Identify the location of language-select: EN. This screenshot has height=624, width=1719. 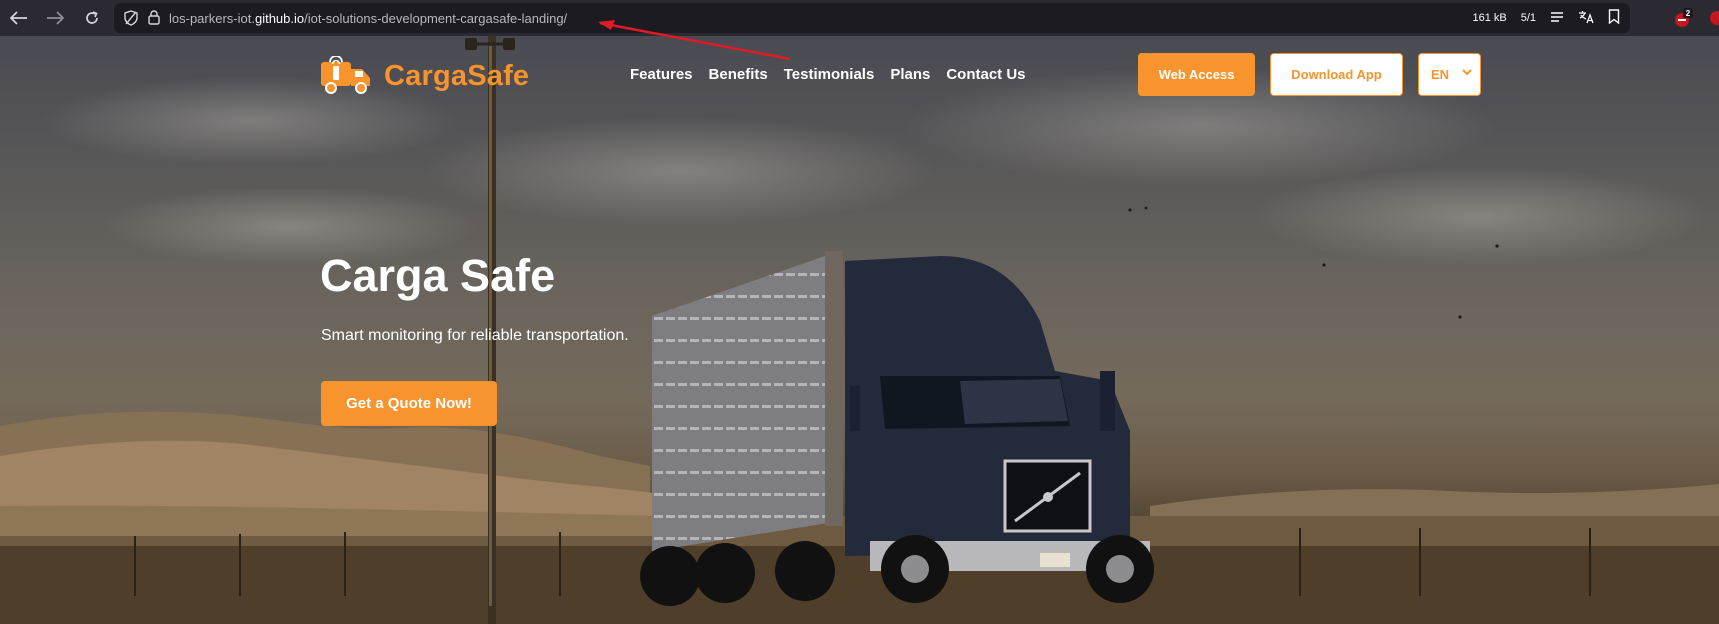
(1449, 74).